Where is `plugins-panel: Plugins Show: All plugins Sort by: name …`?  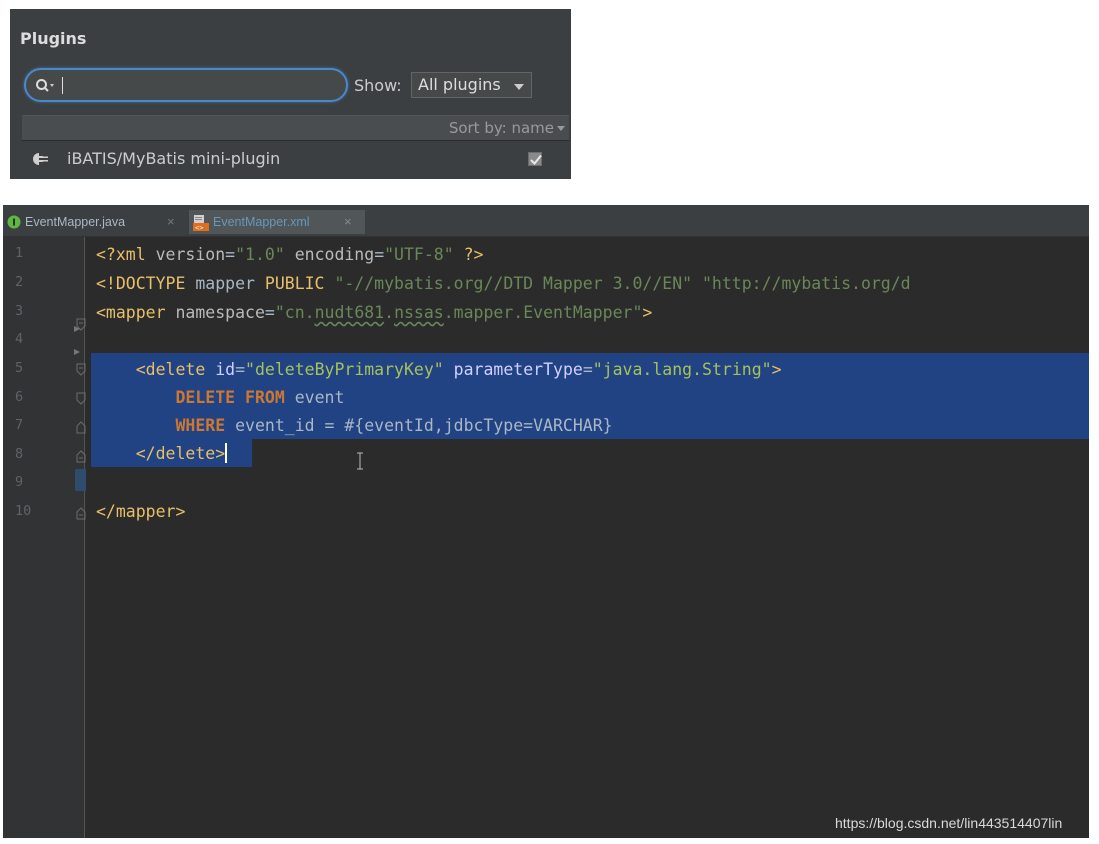
plugins-panel: Plugins Show: All plugins Sort by: name … is located at coordinates (290, 94).